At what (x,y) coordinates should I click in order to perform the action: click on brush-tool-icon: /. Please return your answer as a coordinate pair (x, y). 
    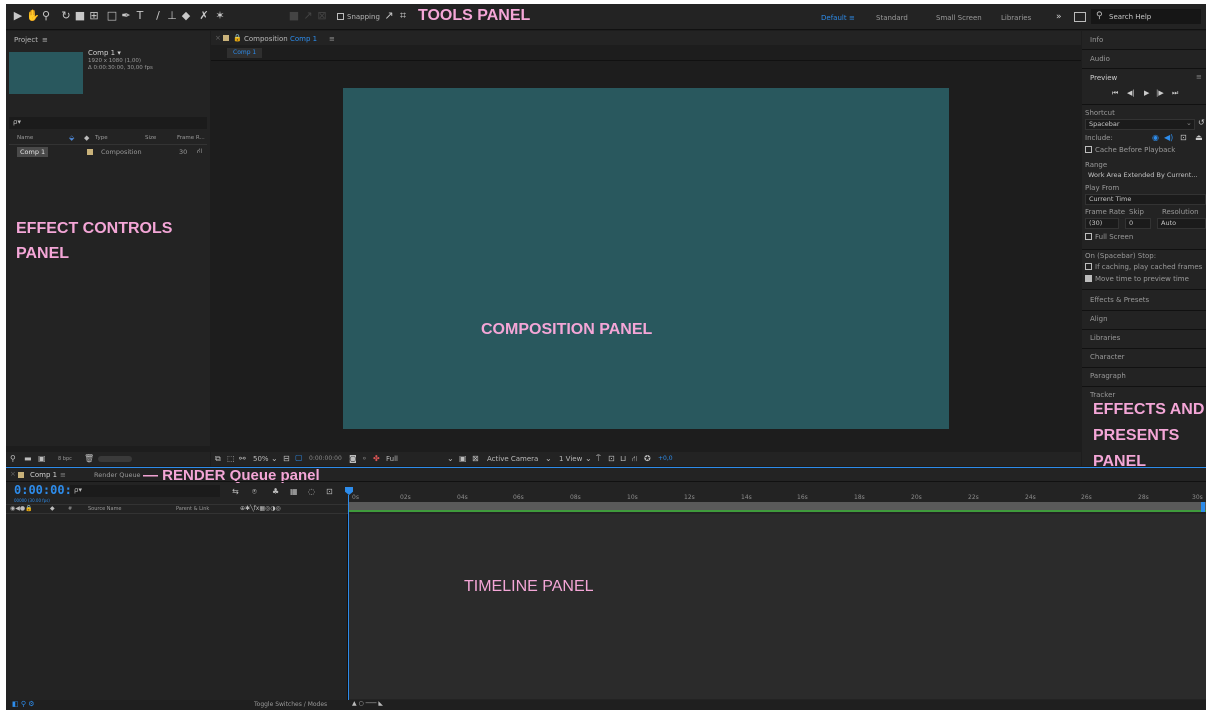
    Looking at the image, I should click on (158, 16).